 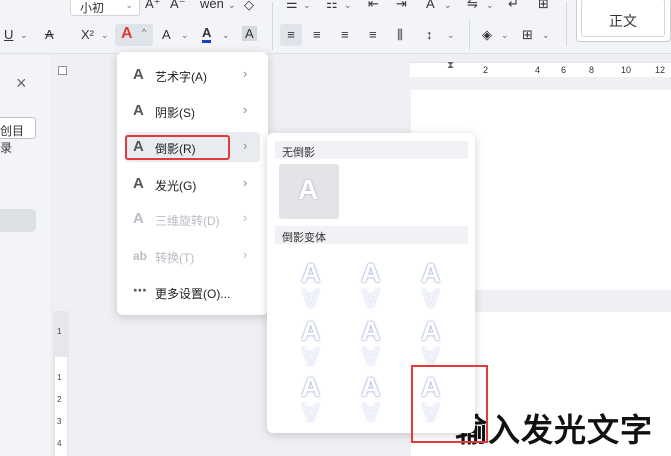 What do you see at coordinates (138, 183) in the screenshot?
I see `glow-icon: A` at bounding box center [138, 183].